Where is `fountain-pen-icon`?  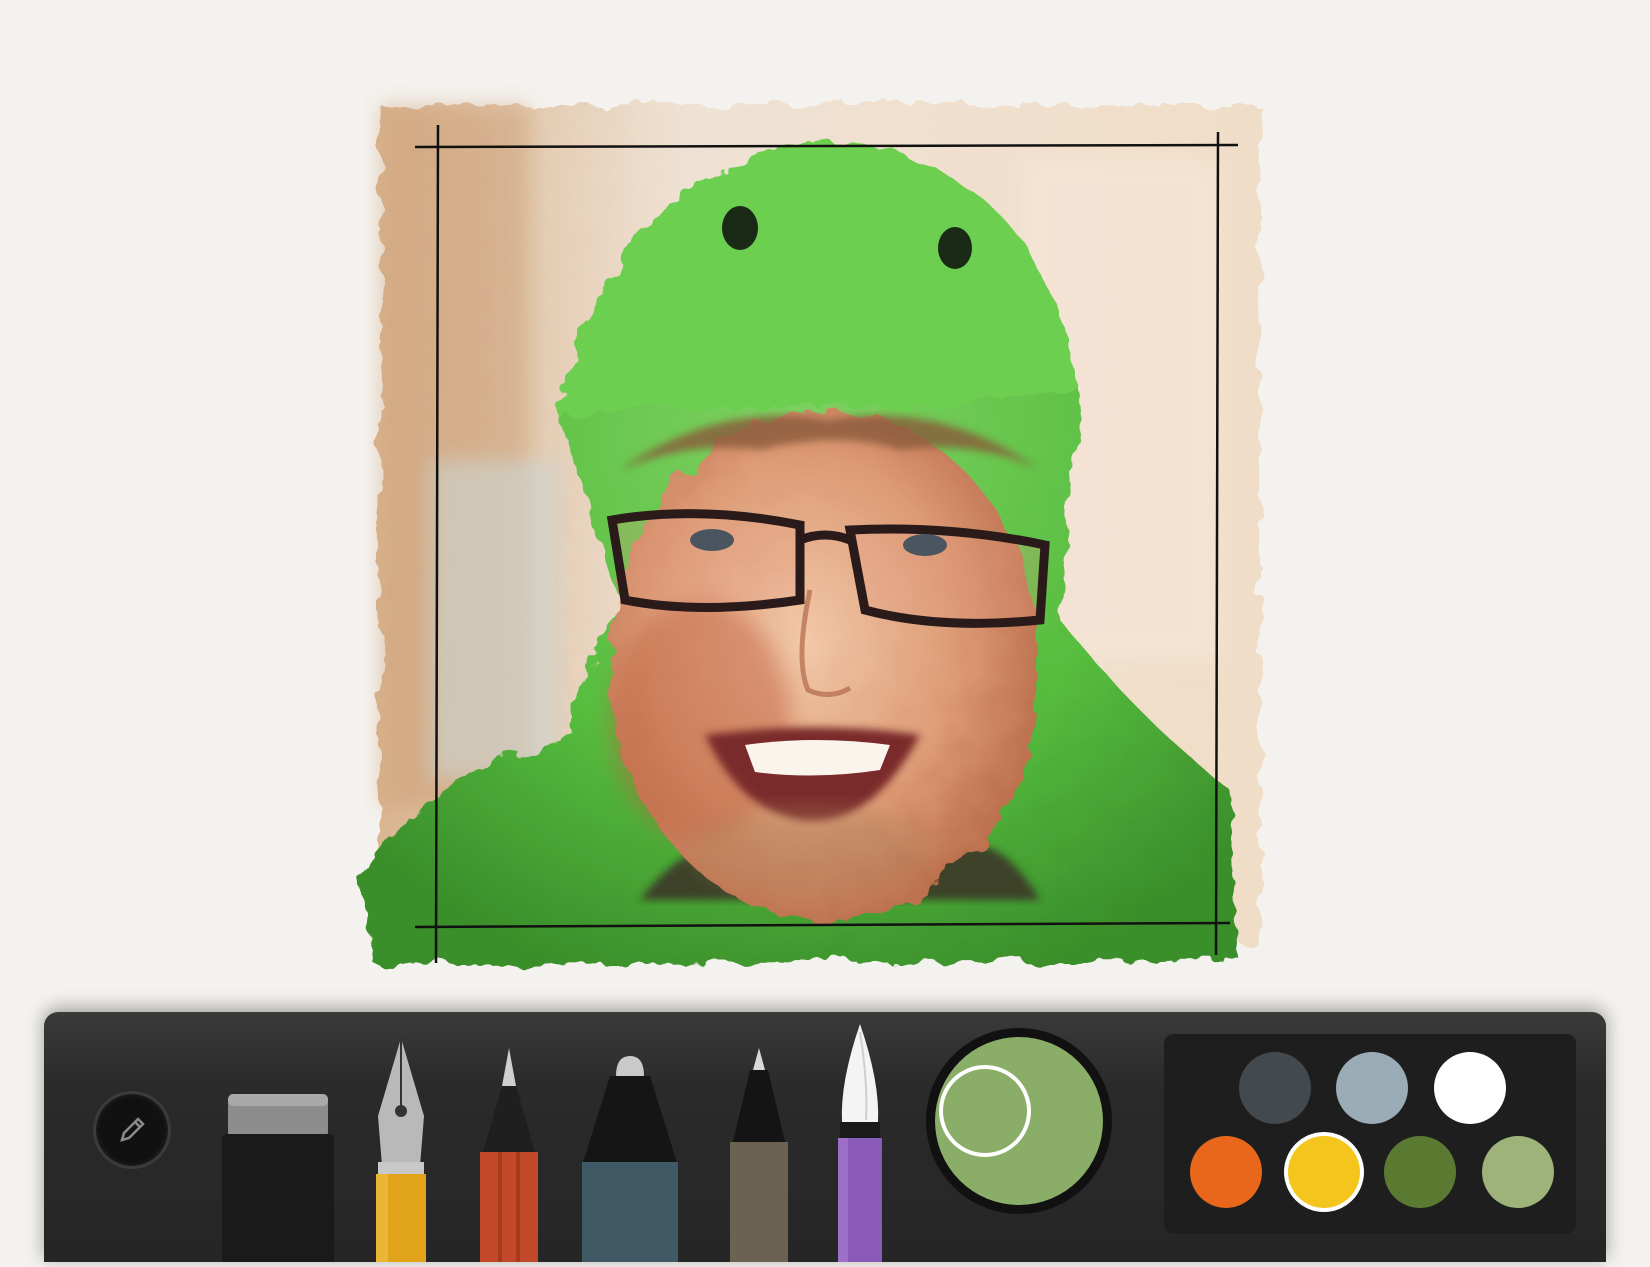
fountain-pen-icon is located at coordinates (401, 1151).